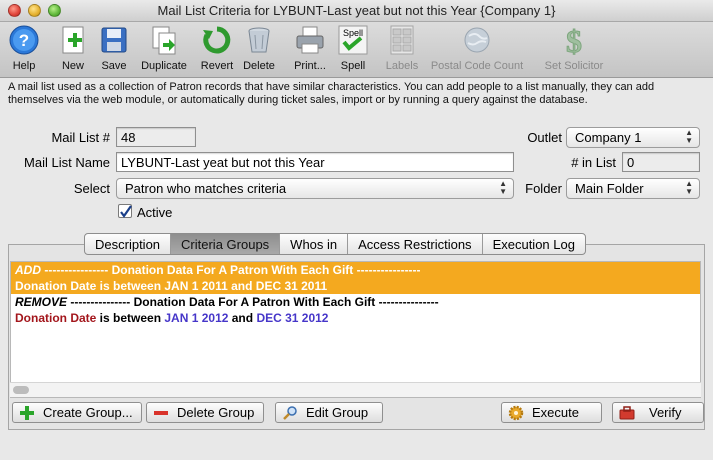 This screenshot has height=460, width=713. What do you see at coordinates (217, 40) in the screenshot?
I see `revert-icon` at bounding box center [217, 40].